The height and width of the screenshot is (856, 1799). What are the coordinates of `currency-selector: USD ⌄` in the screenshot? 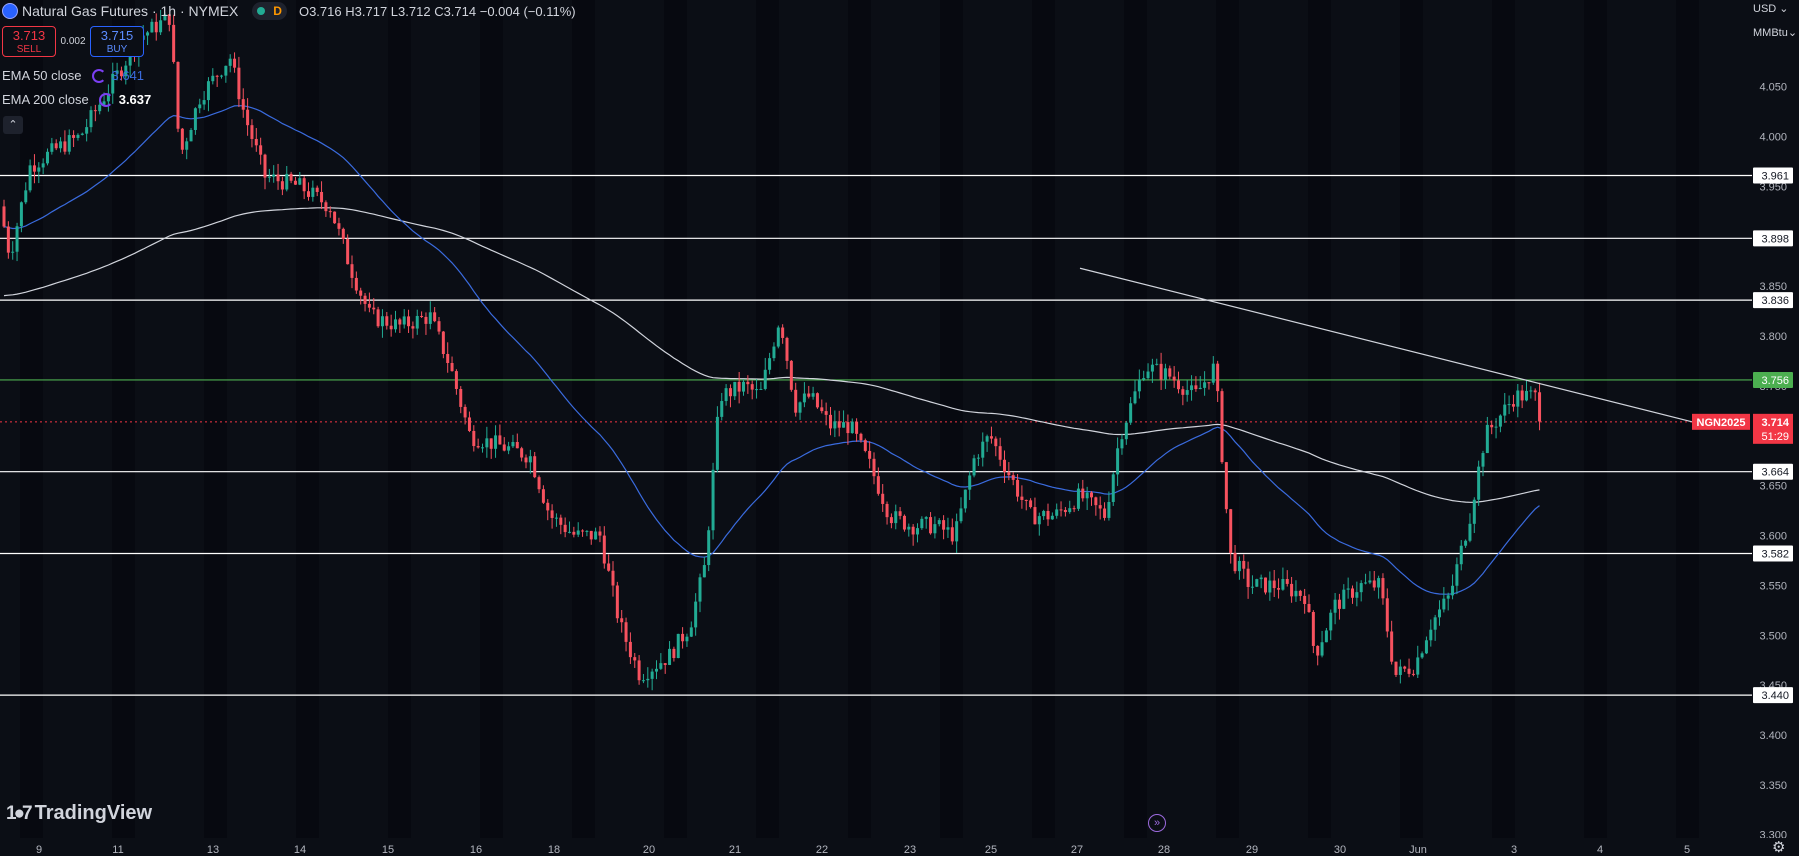 It's located at (1771, 8).